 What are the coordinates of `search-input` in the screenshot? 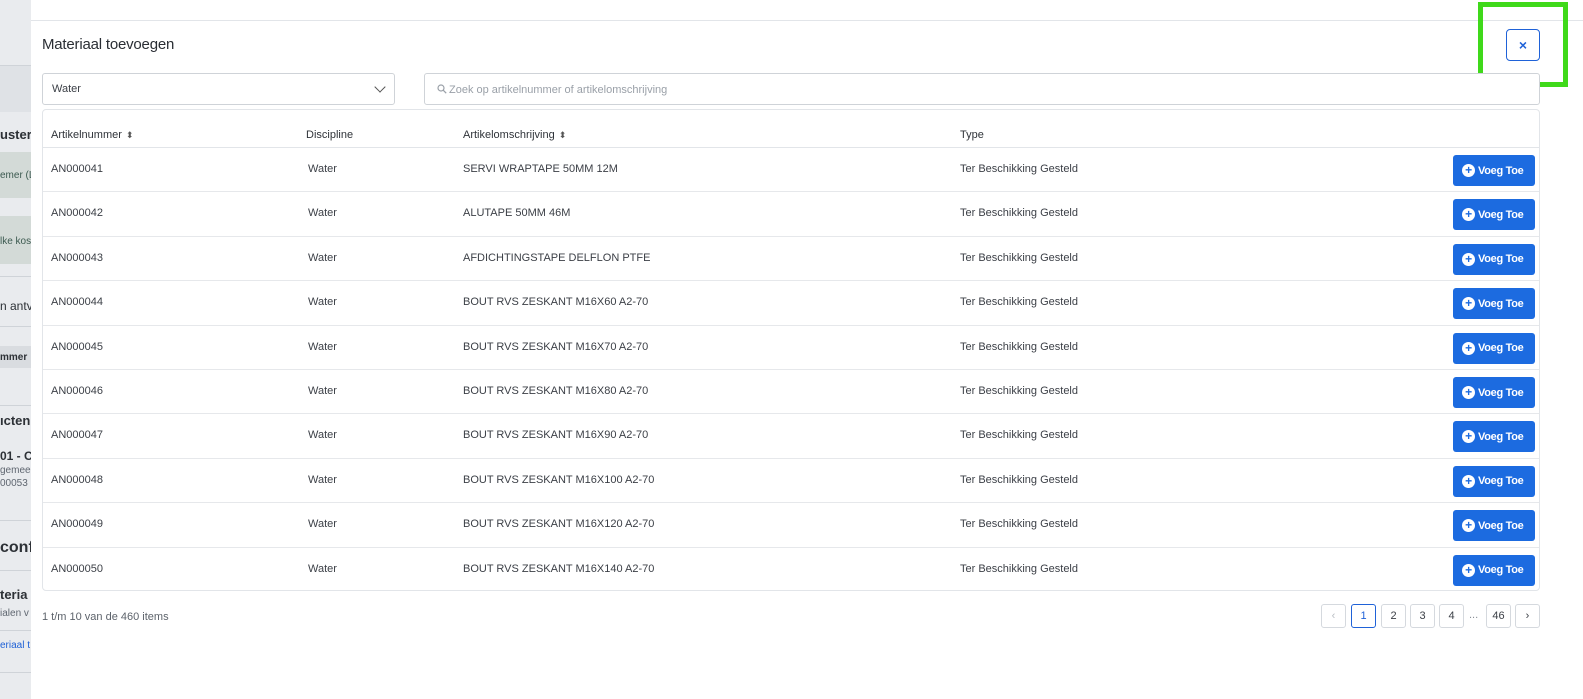 It's located at (989, 90).